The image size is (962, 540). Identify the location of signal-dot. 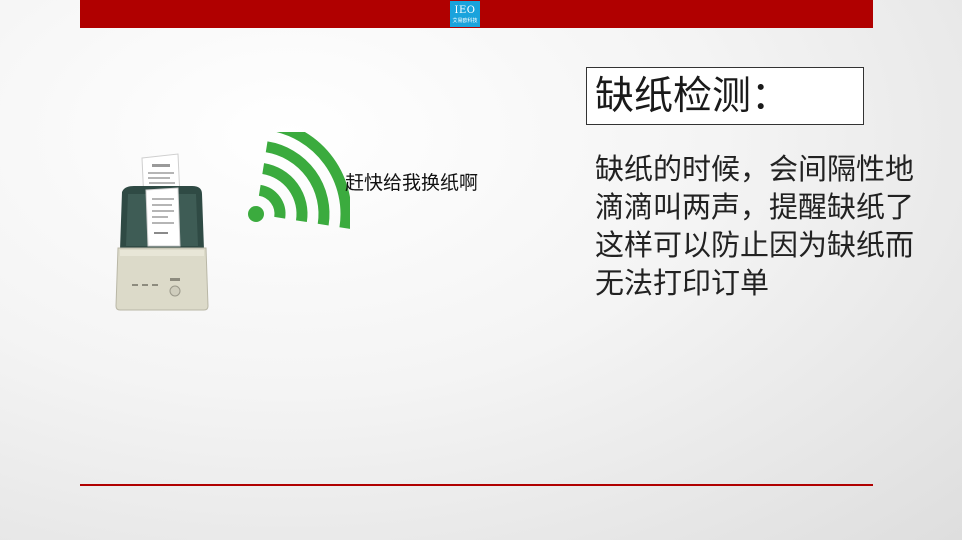
(256, 214).